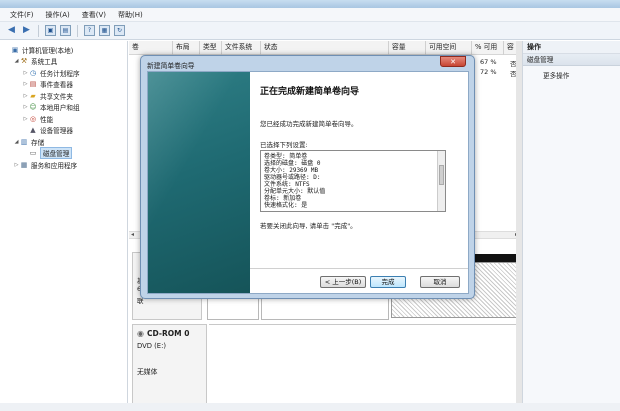 Image resolution: width=620 pixels, height=411 pixels. Describe the element at coordinates (56, 85) in the screenshot. I see `tree-item-label: 事件查看器` at that location.